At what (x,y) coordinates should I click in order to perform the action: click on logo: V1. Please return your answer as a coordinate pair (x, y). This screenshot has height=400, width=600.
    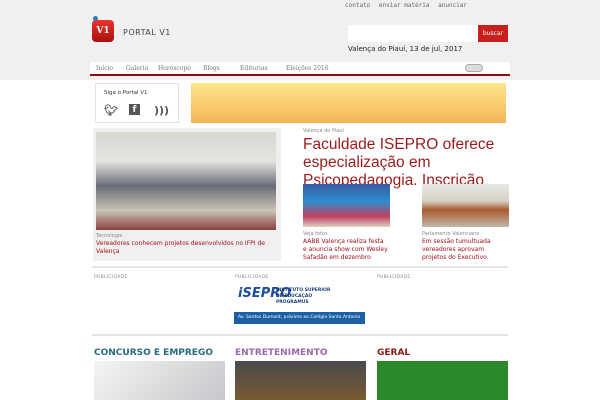
    Looking at the image, I should click on (103, 31).